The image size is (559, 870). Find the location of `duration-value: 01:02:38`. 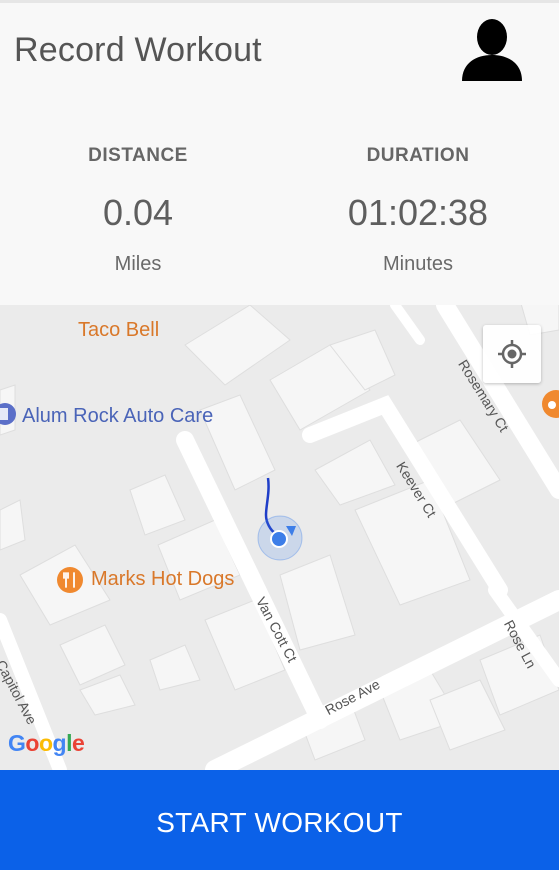

duration-value: 01:02:38 is located at coordinates (418, 212).